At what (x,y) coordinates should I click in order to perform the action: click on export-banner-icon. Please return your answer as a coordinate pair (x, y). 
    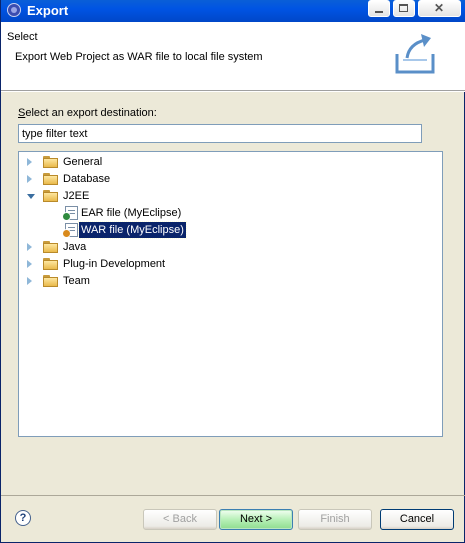
    Looking at the image, I should click on (415, 54).